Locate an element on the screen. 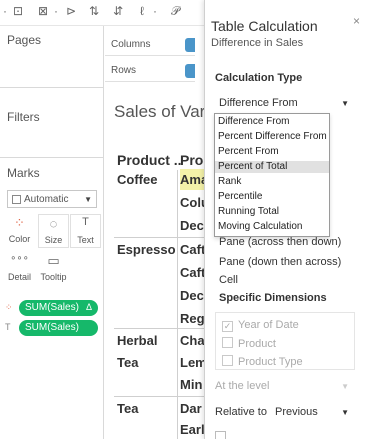 The width and height of the screenshot is (368, 439). dropdown-option: Moving Calculation is located at coordinates (272, 227).